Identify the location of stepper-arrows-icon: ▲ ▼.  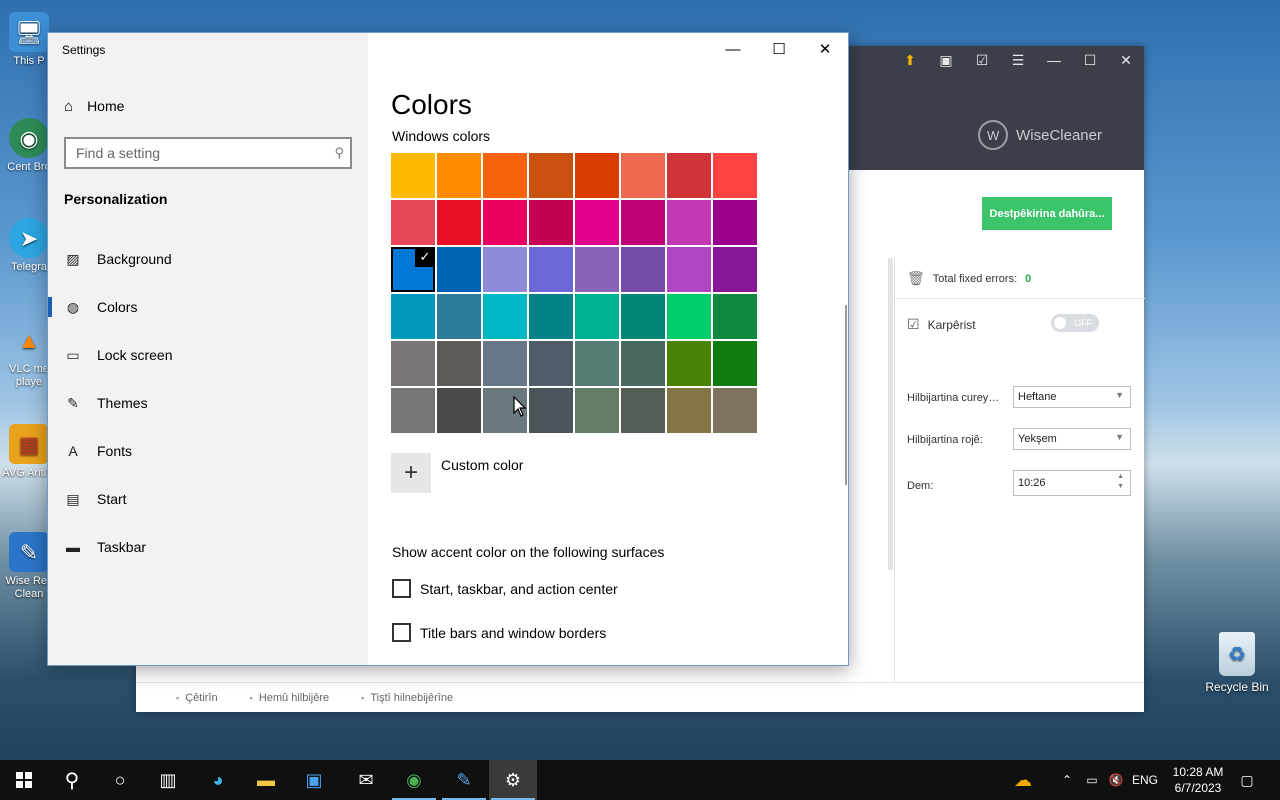
(1120, 482).